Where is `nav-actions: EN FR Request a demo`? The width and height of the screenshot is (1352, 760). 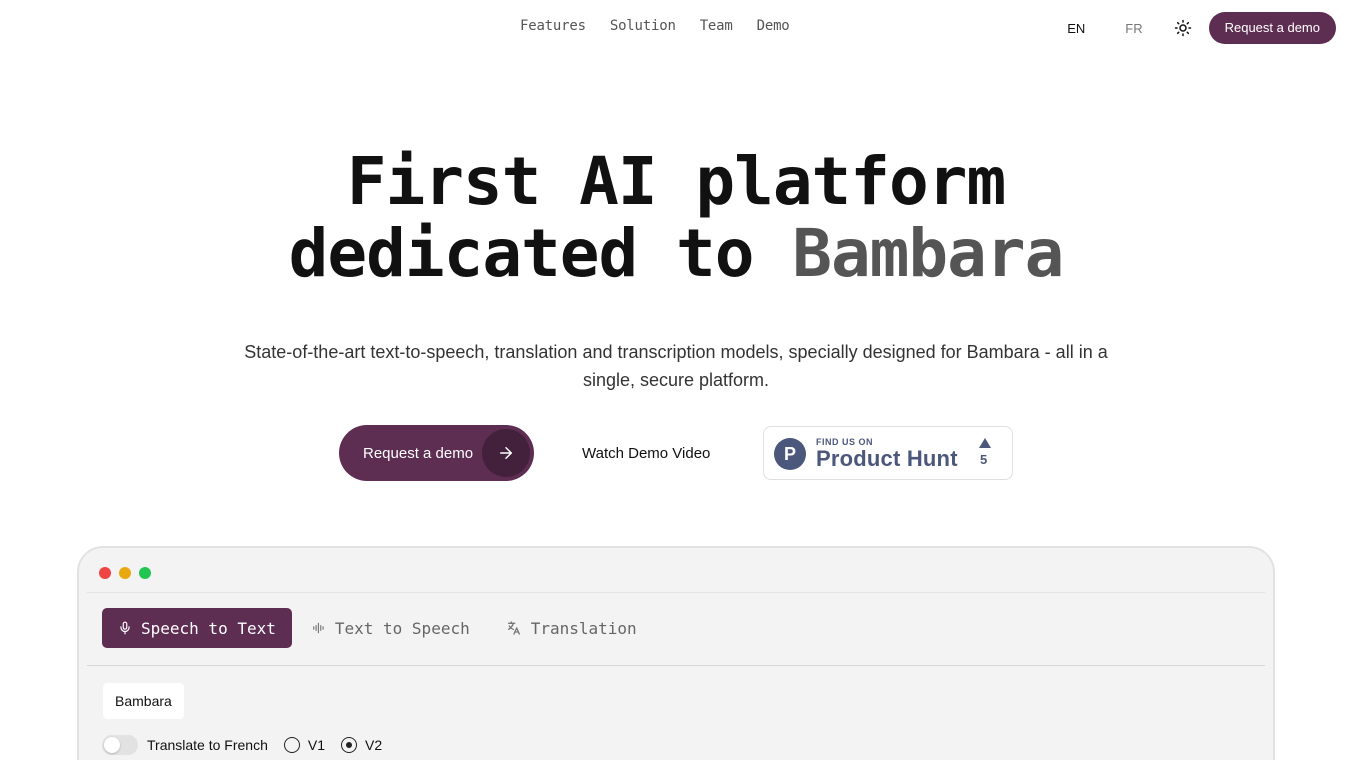 nav-actions: EN FR Request a demo is located at coordinates (1196, 28).